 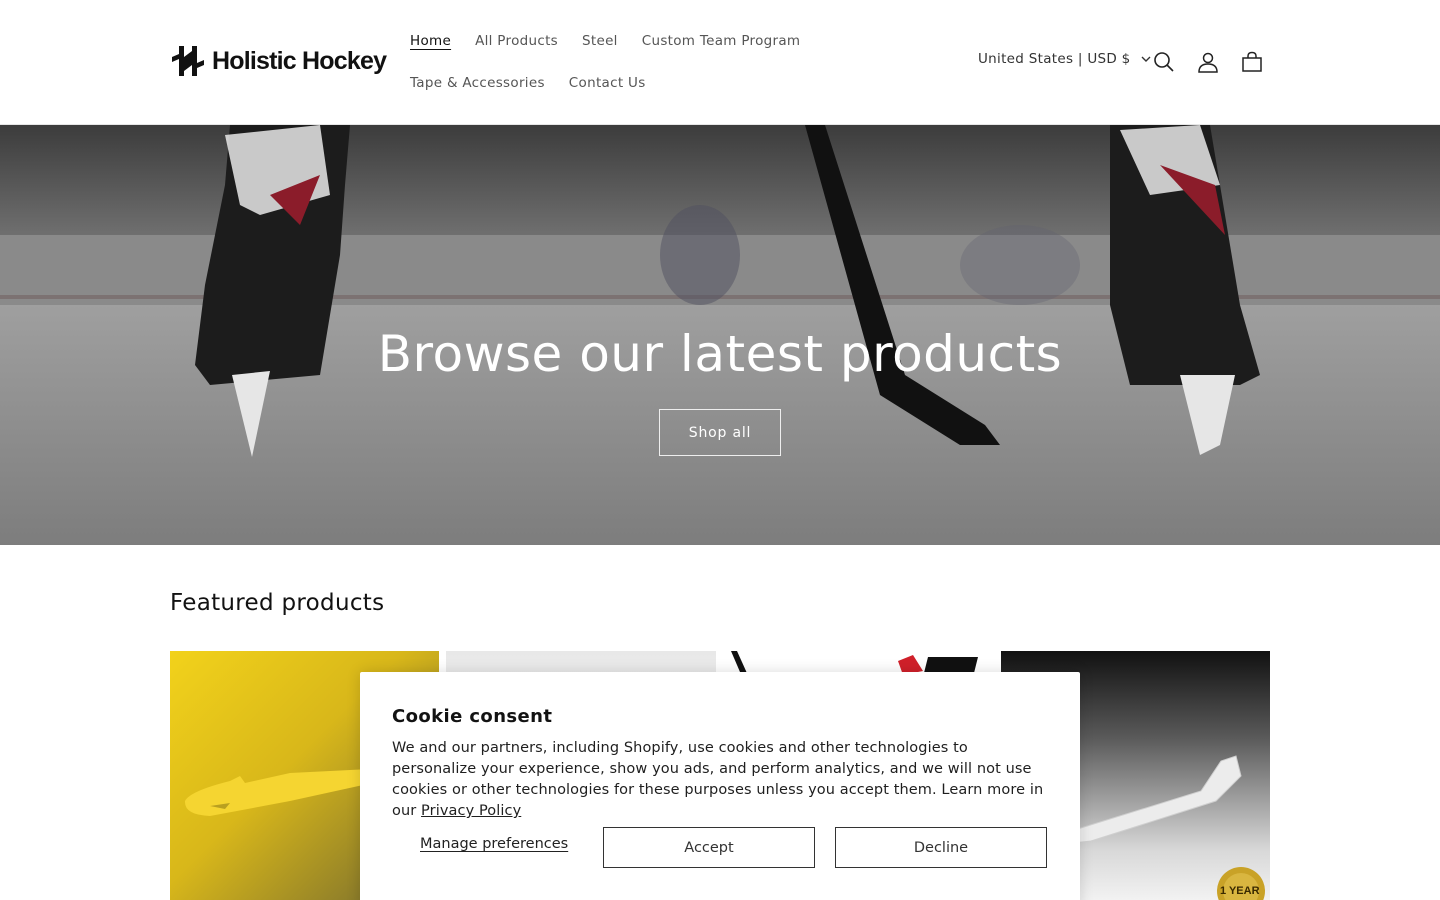 I want to click on shop-all-button: Shop all, so click(x=720, y=432).